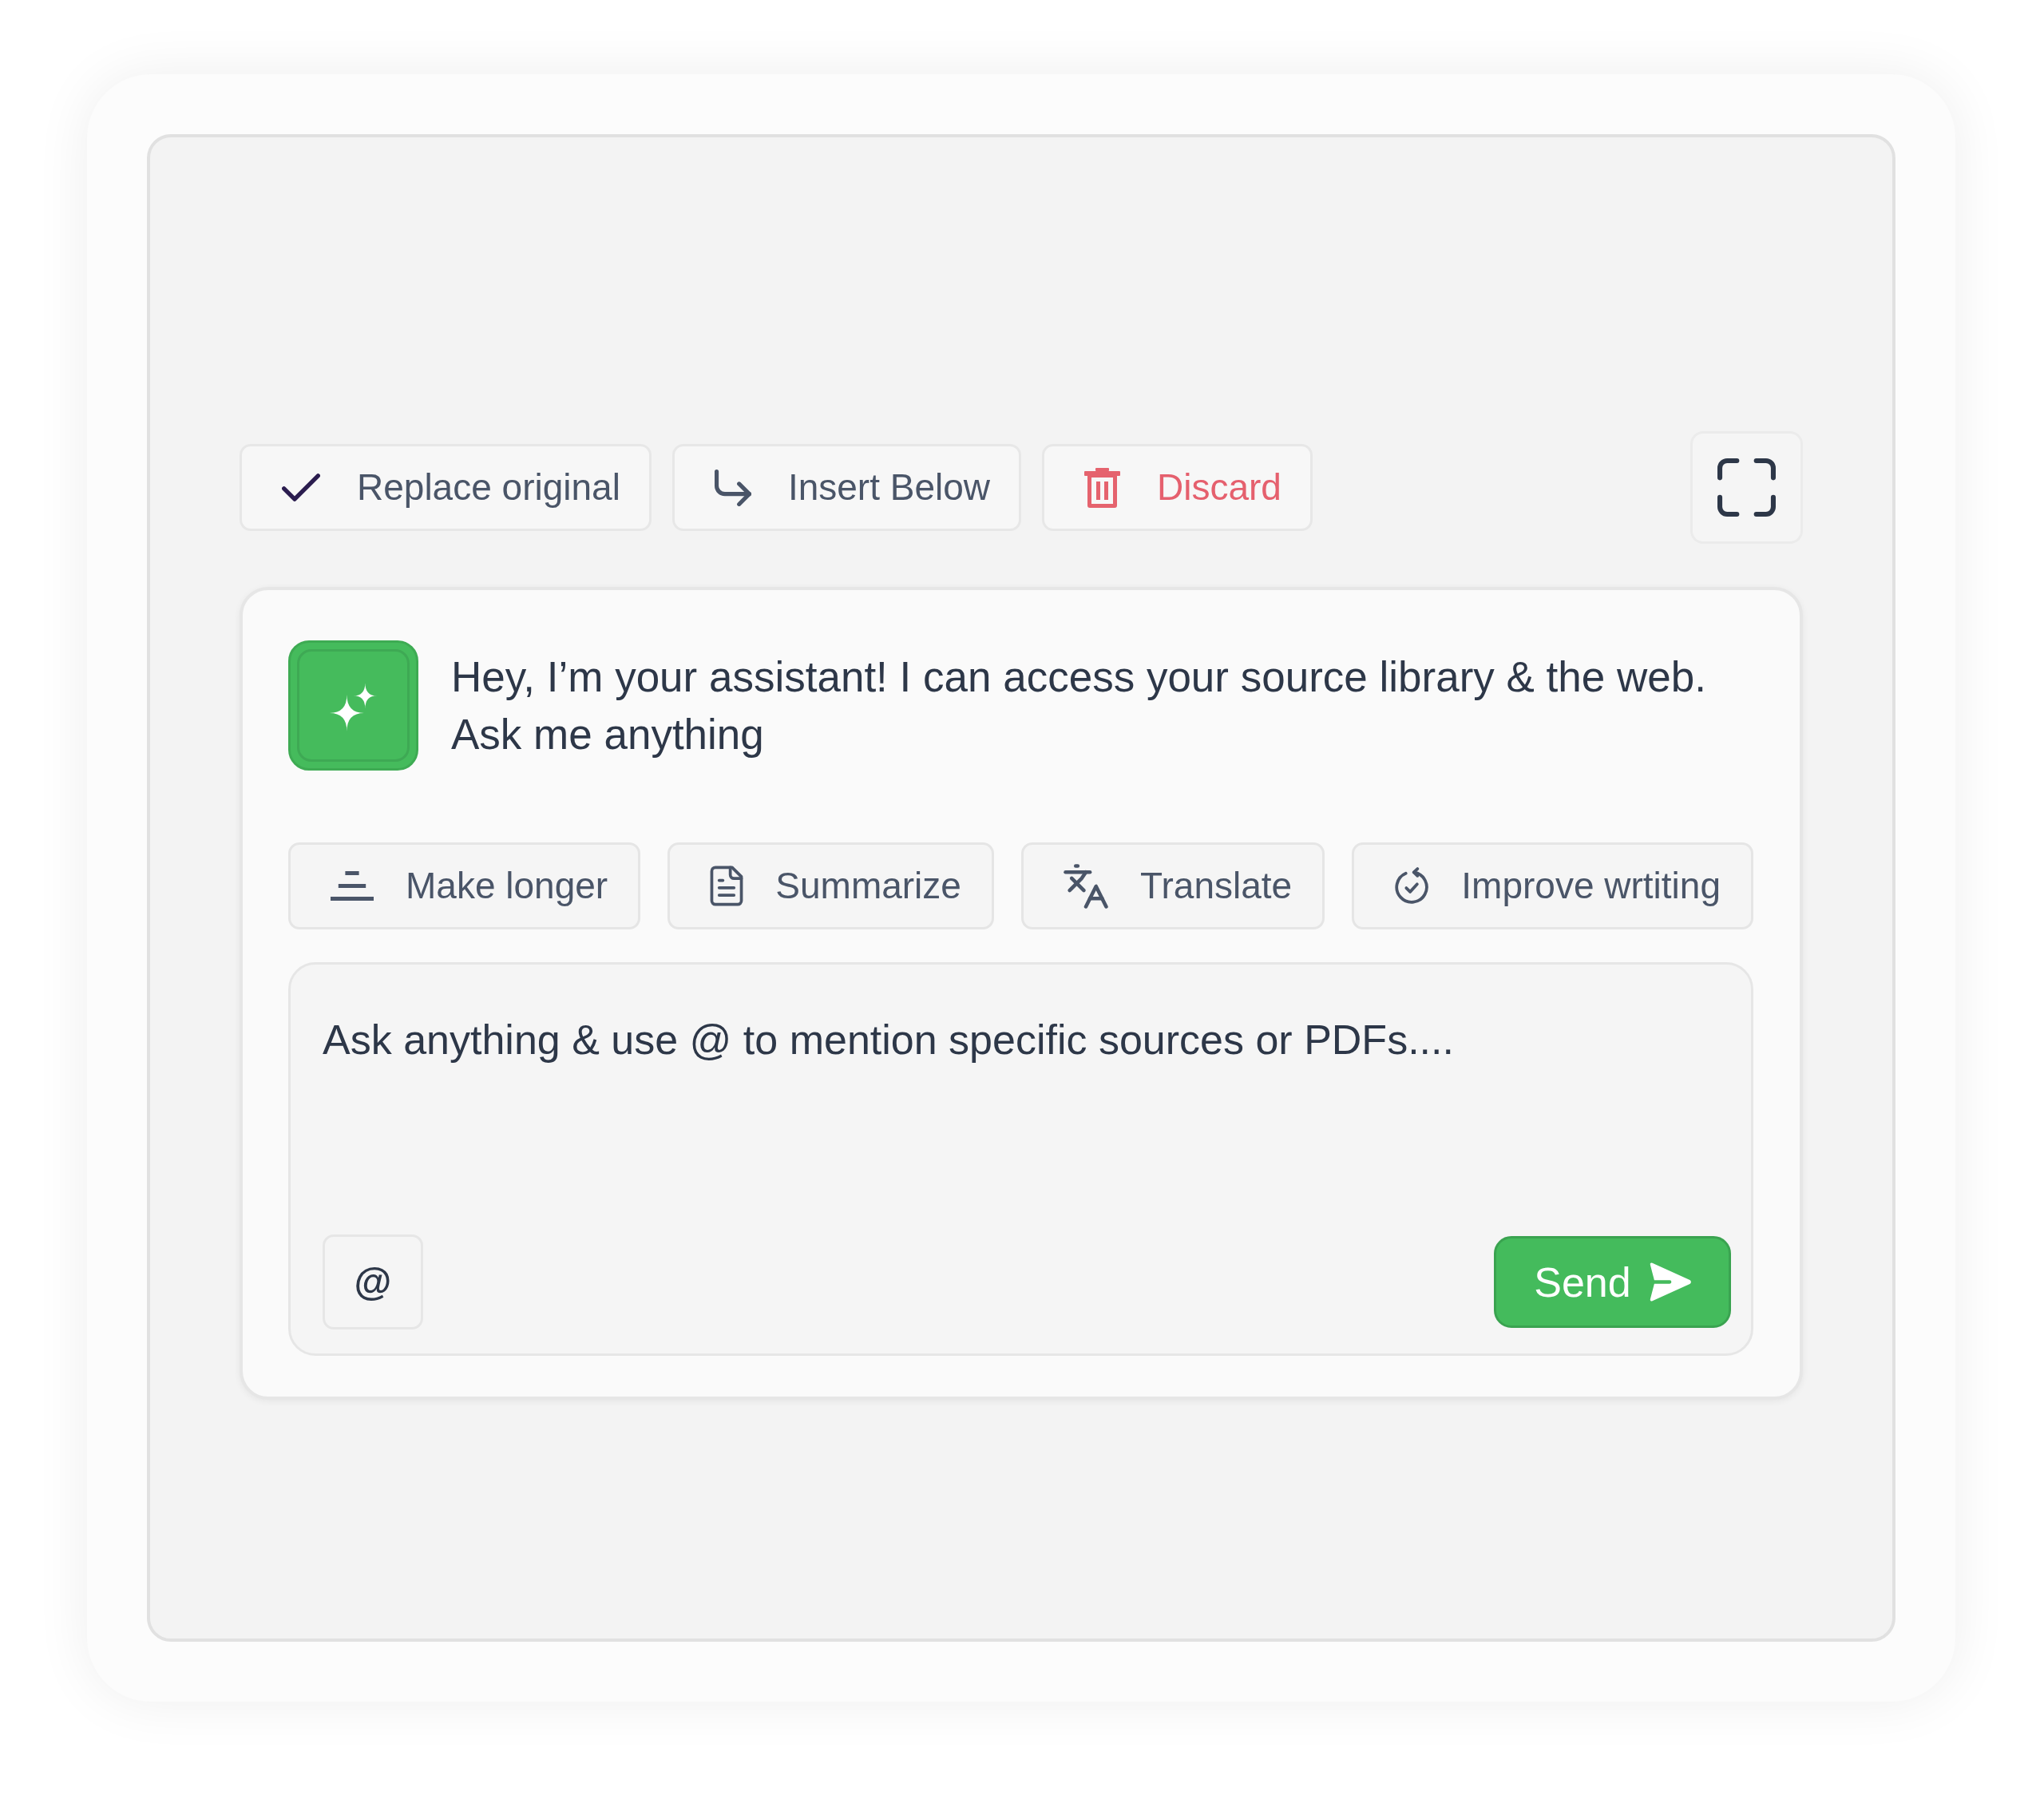  What do you see at coordinates (727, 886) in the screenshot?
I see `document-icon` at bounding box center [727, 886].